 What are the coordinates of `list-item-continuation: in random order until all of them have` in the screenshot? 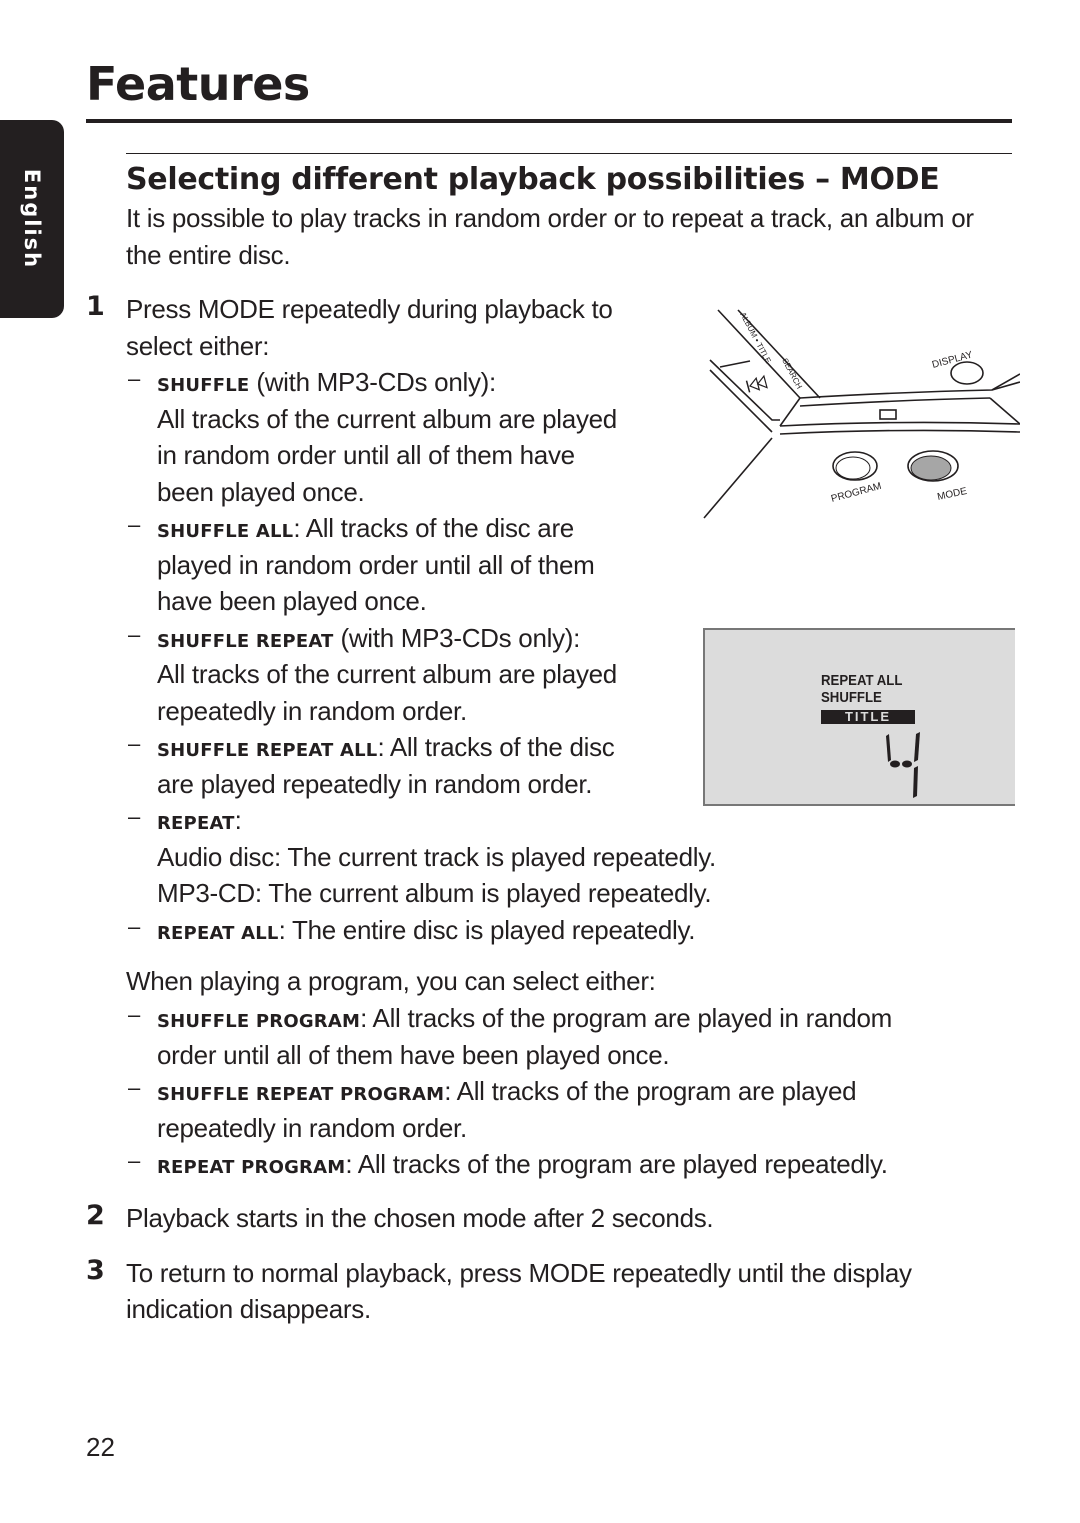 It's located at (366, 455).